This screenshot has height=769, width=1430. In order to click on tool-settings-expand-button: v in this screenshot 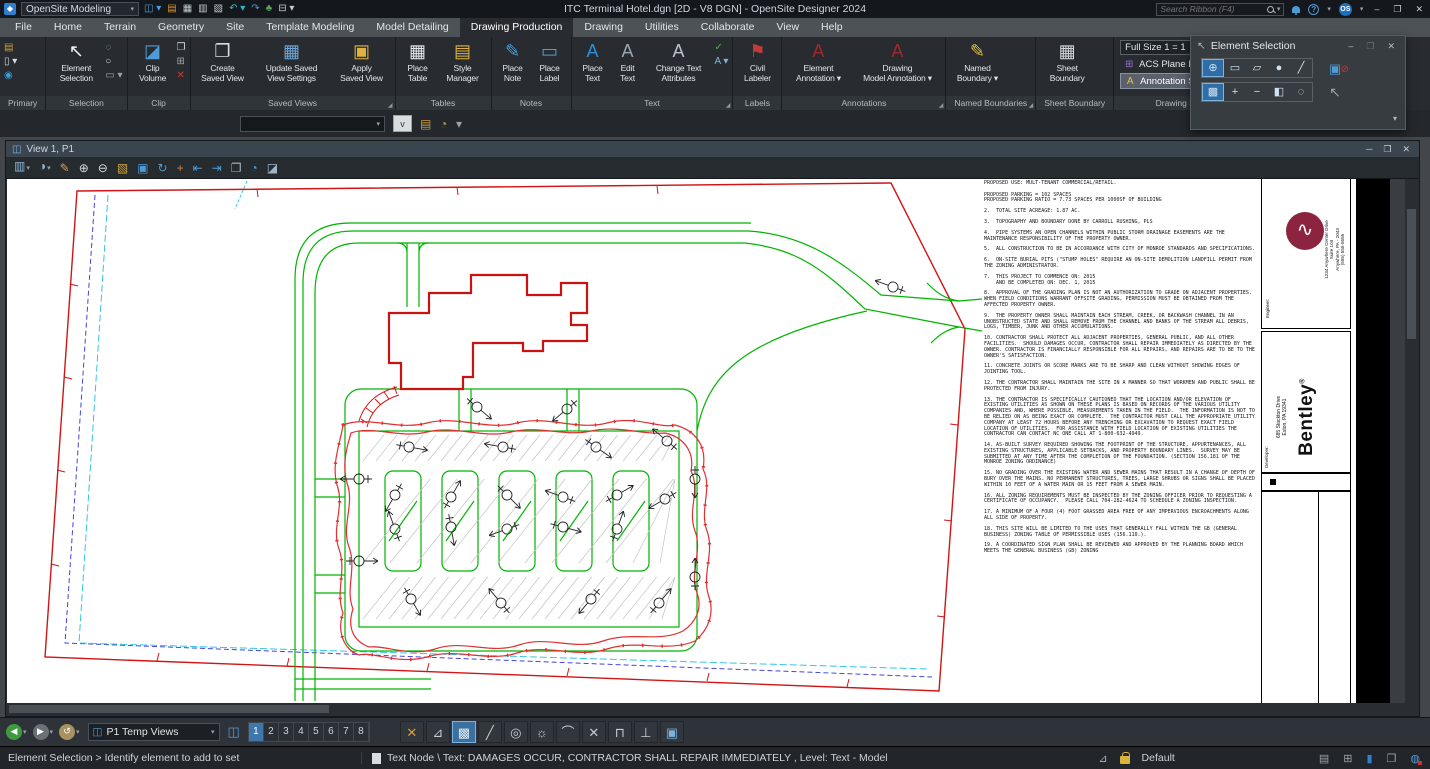, I will do `click(402, 123)`.